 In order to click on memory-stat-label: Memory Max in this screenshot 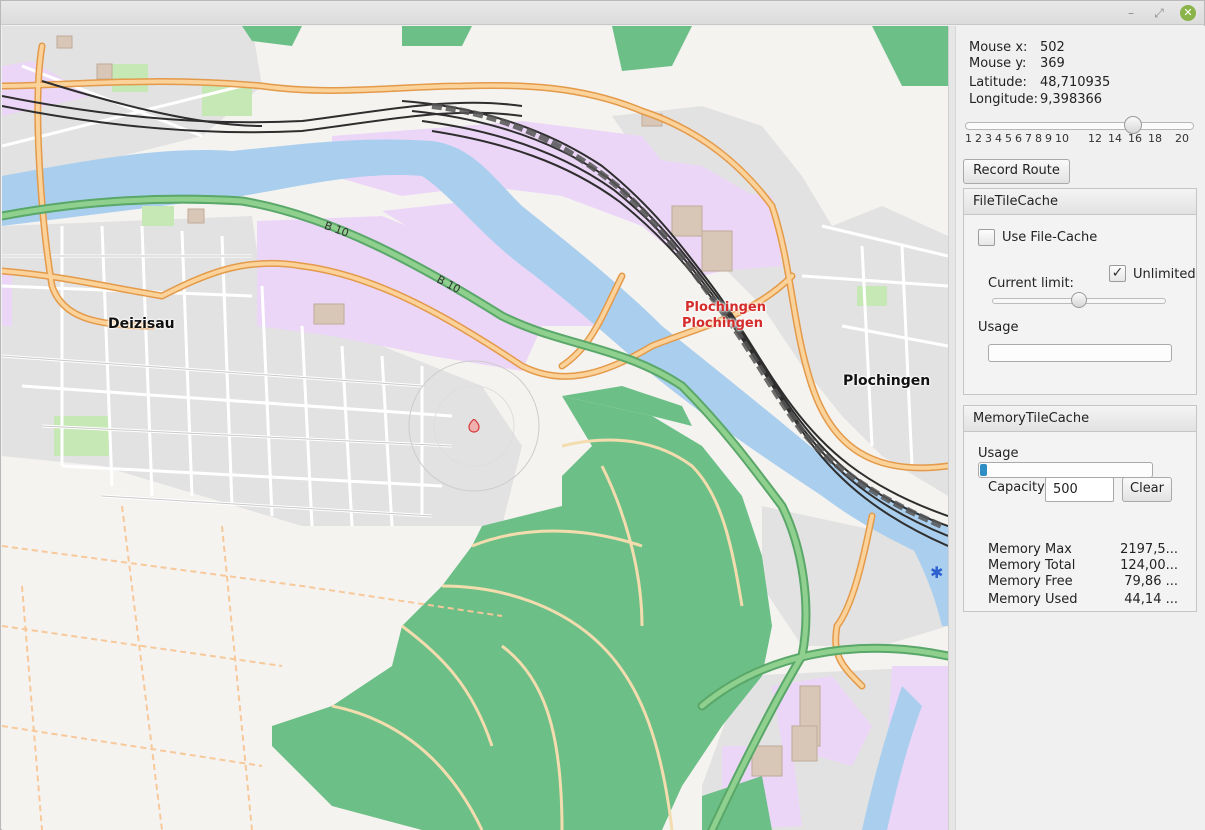, I will do `click(1030, 549)`.